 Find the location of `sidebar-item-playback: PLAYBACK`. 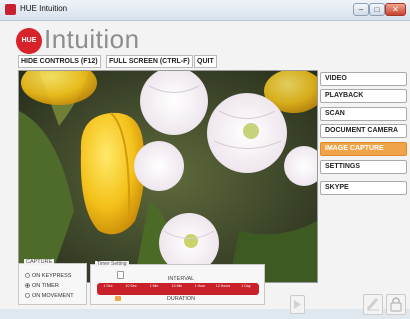

sidebar-item-playback: PLAYBACK is located at coordinates (363, 96).